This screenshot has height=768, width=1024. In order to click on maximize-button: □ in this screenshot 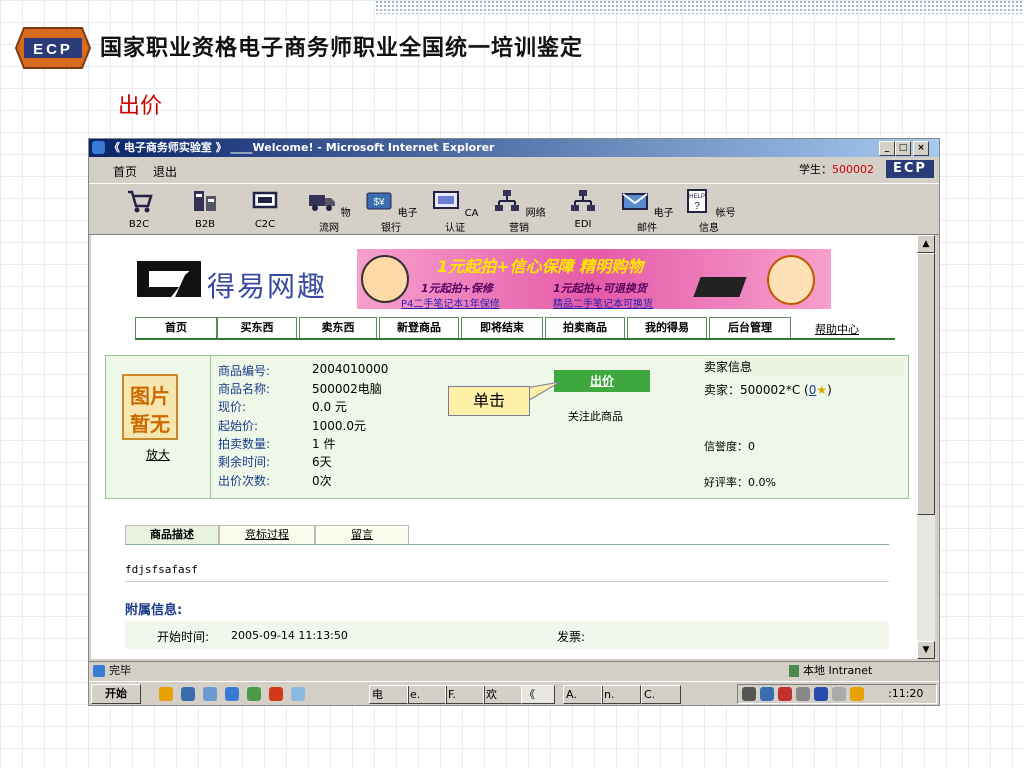, I will do `click(903, 148)`.